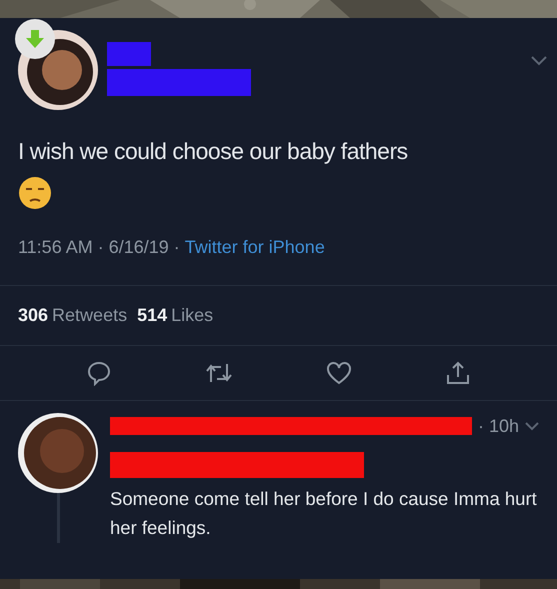 The image size is (557, 589). What do you see at coordinates (99, 373) in the screenshot?
I see `reply-icon` at bounding box center [99, 373].